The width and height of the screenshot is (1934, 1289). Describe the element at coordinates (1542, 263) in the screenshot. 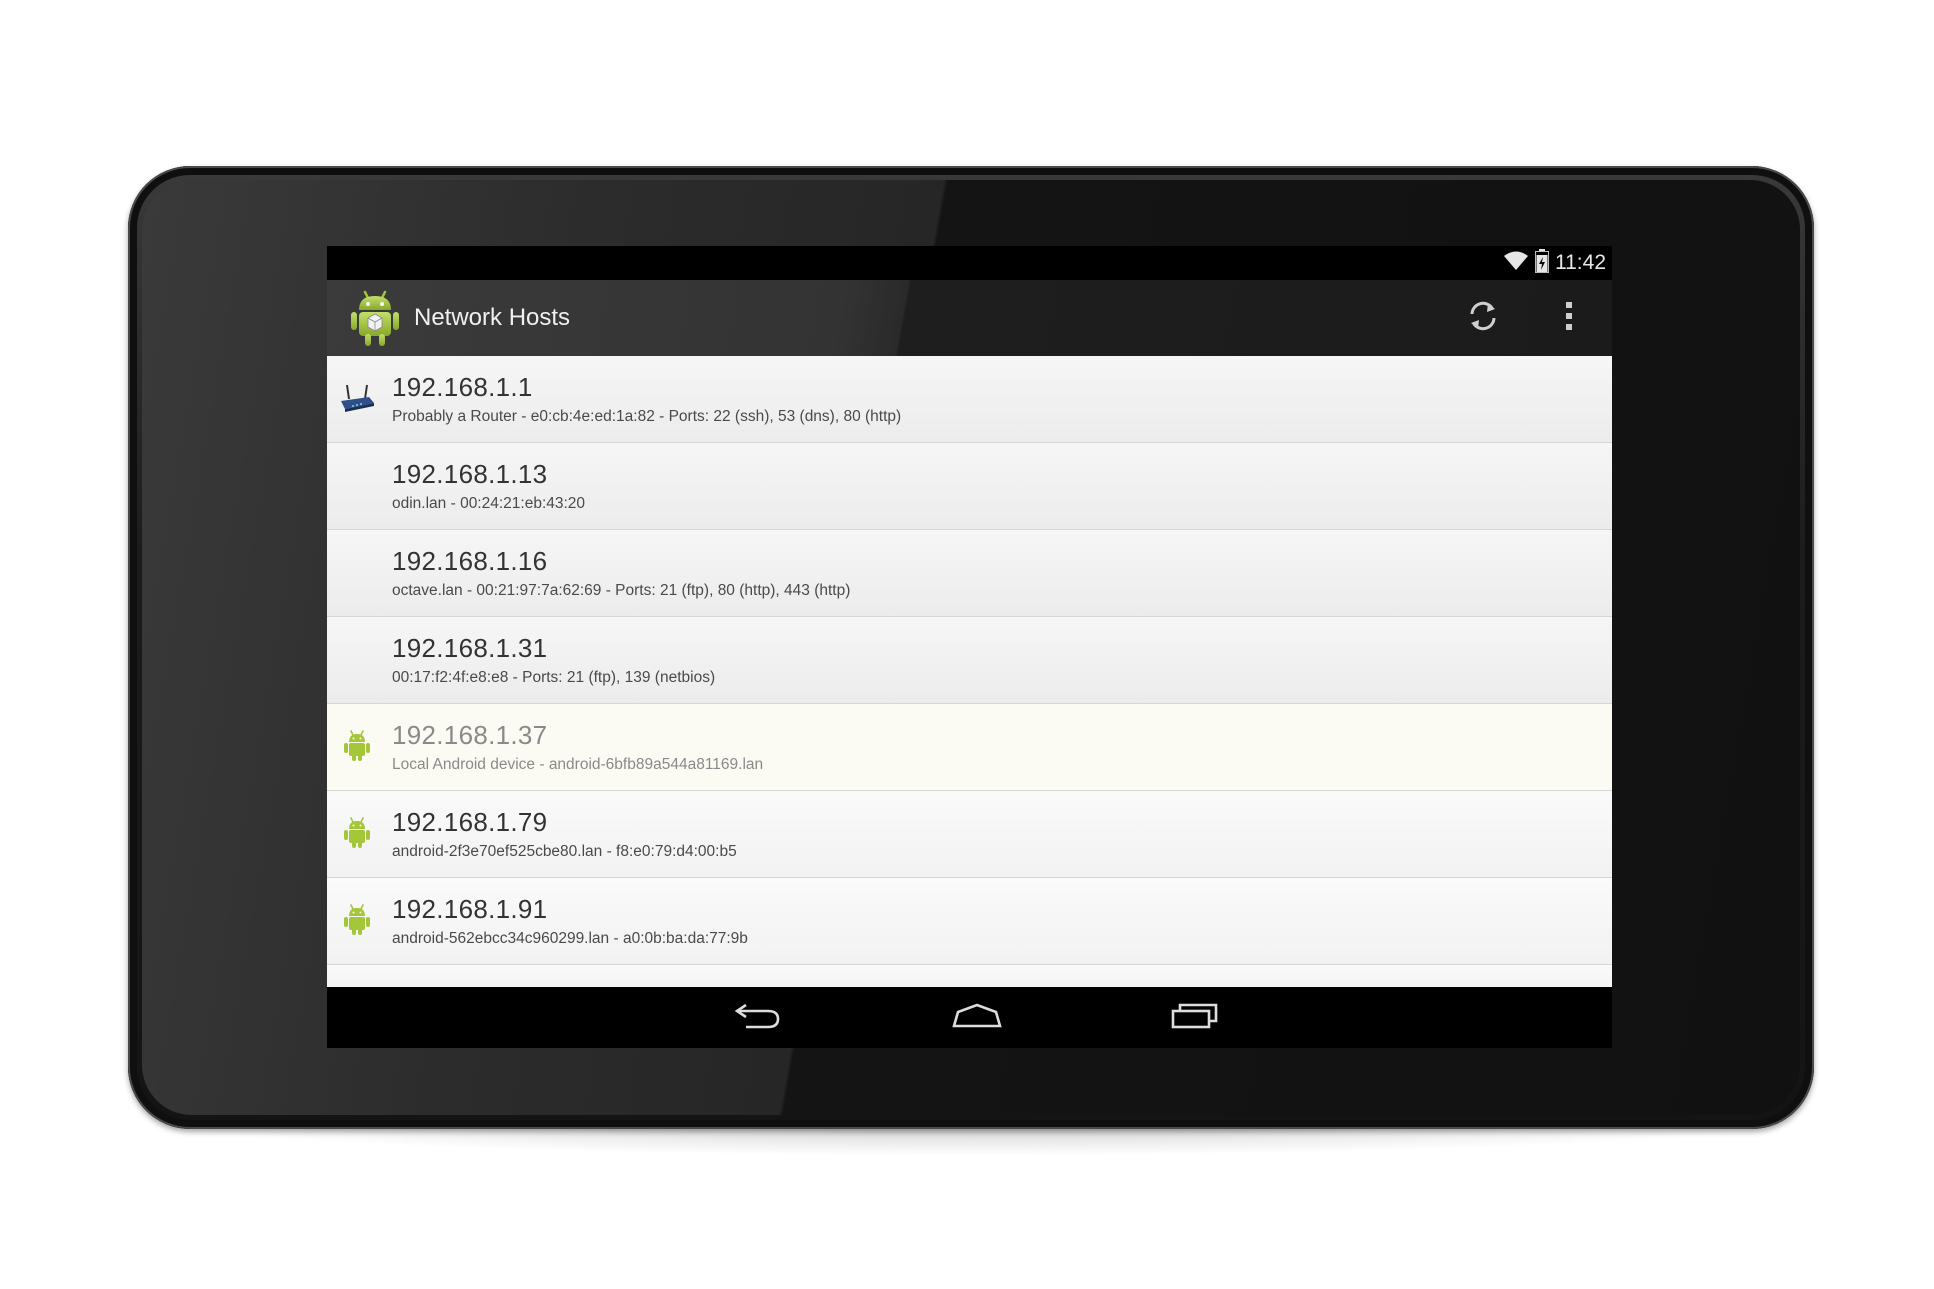

I see `battery-icon` at that location.